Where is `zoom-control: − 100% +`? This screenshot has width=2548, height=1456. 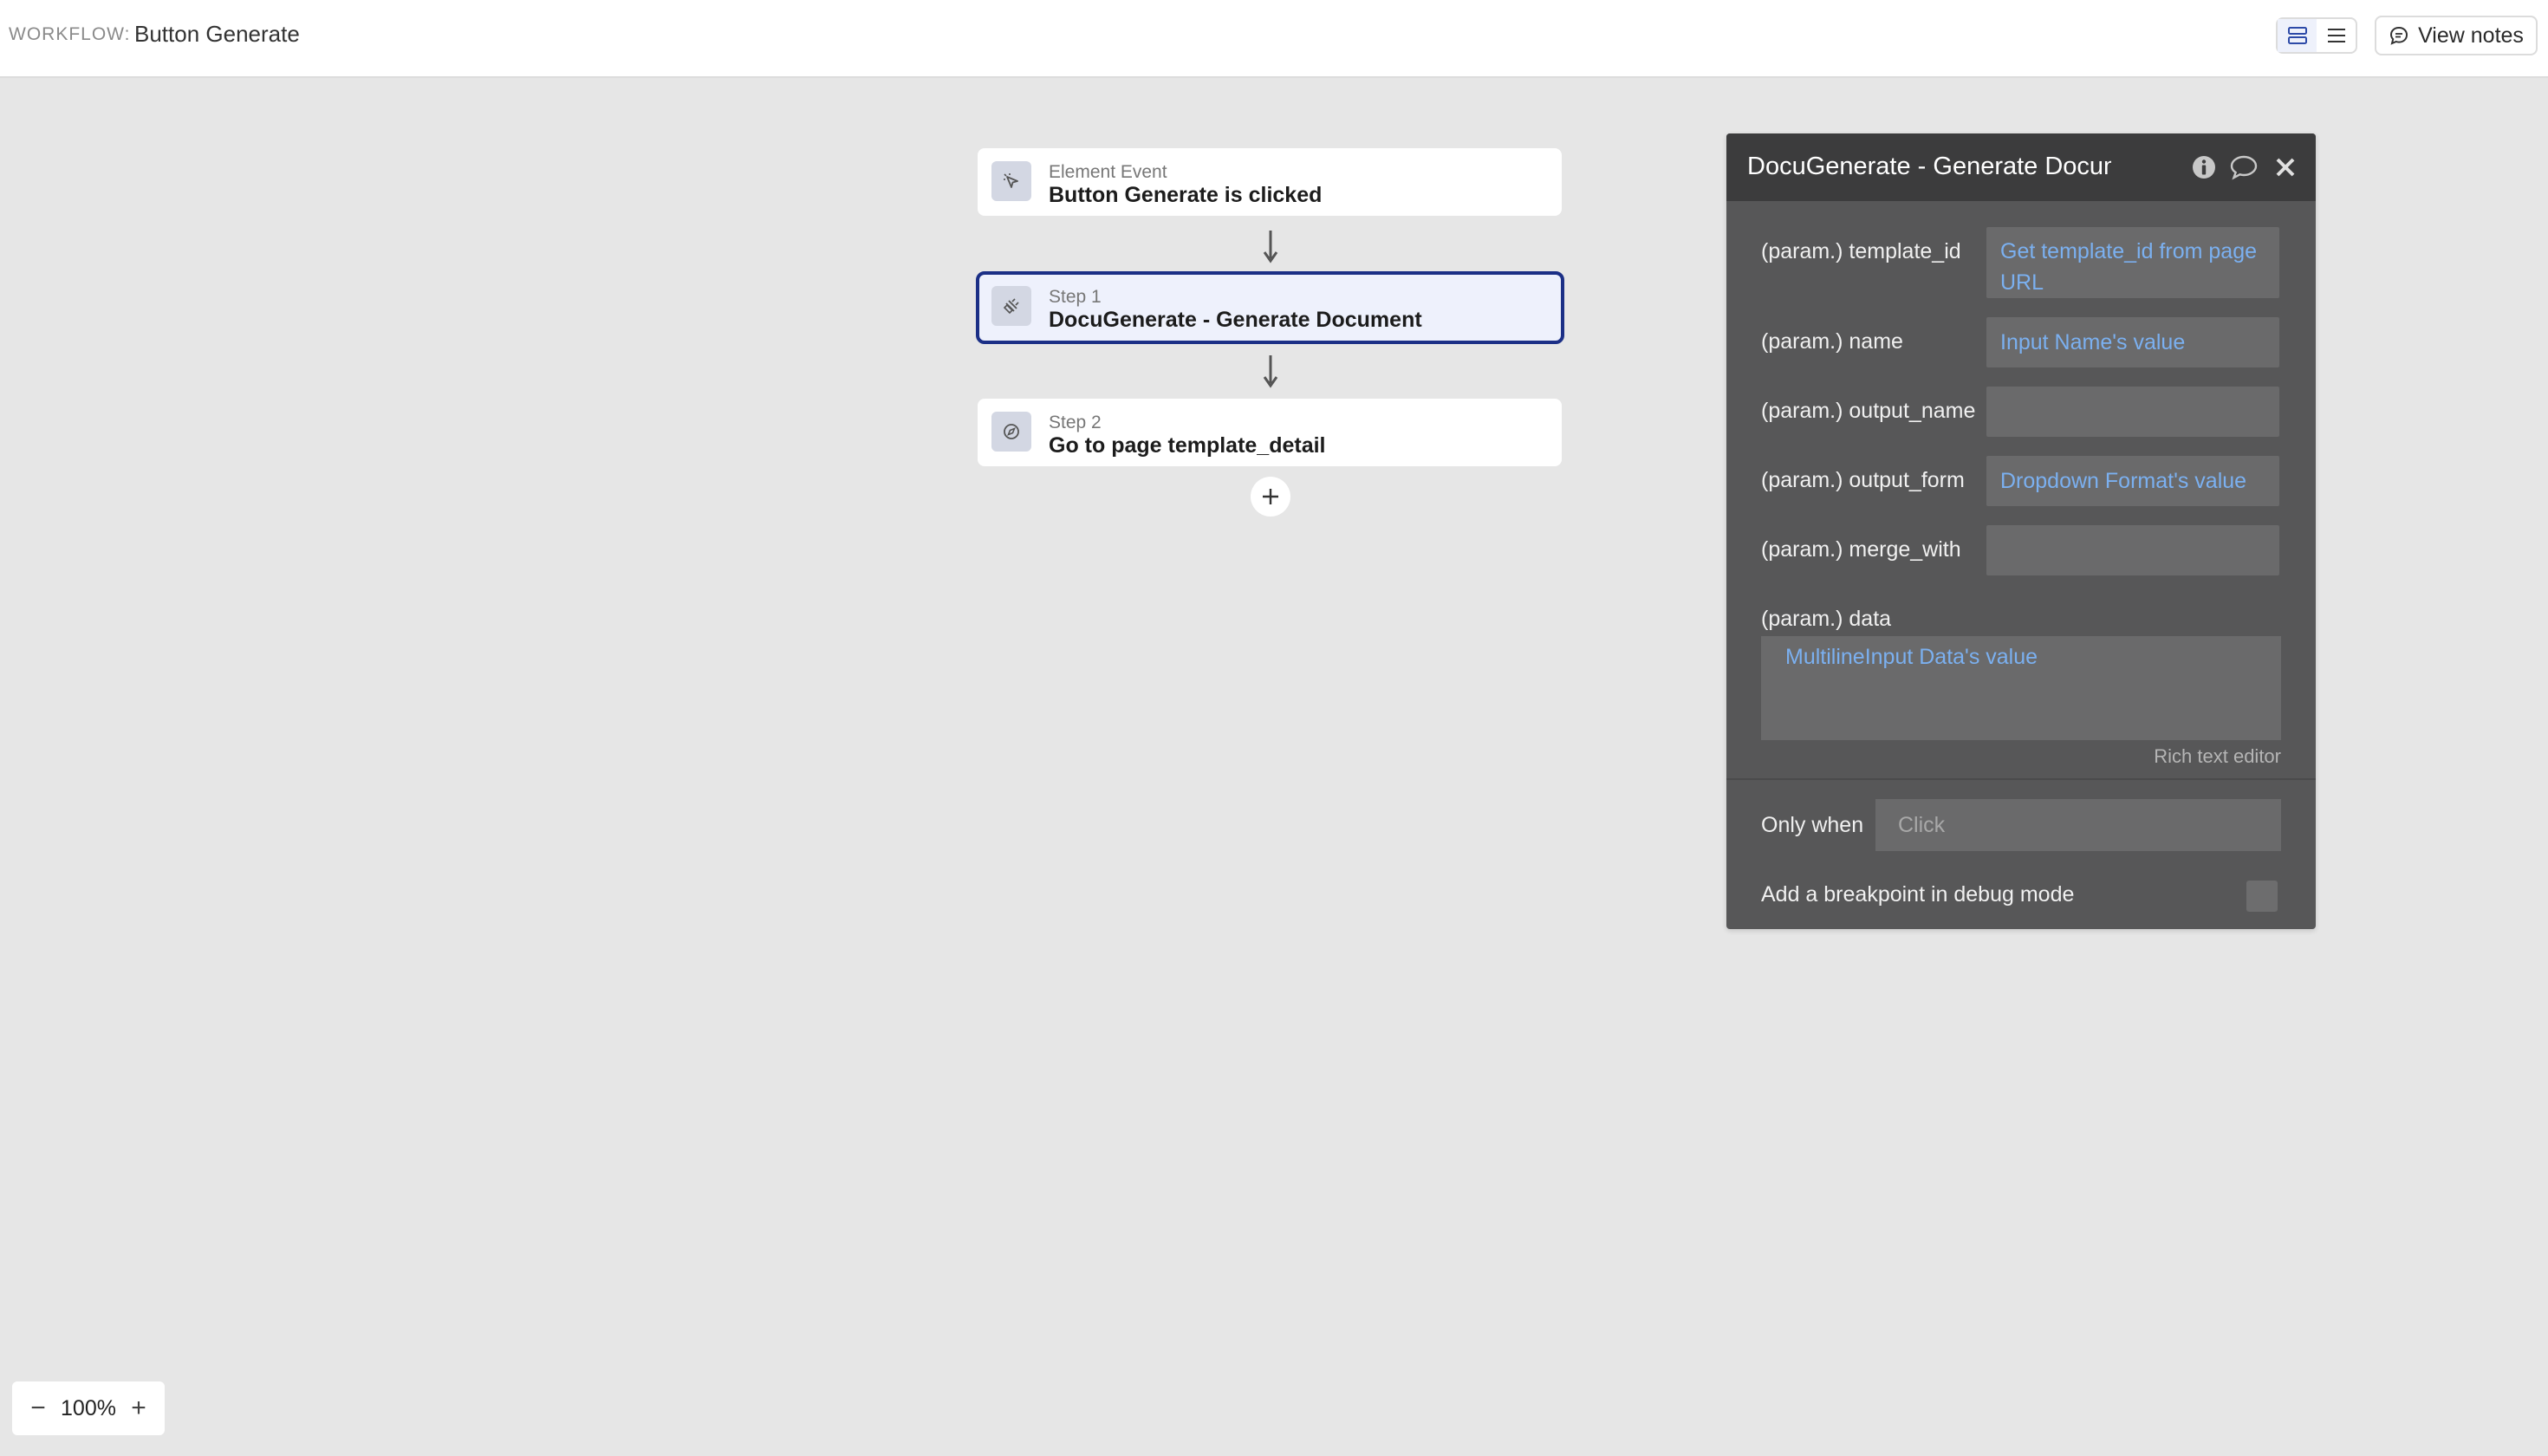
zoom-control: − 100% + is located at coordinates (88, 1408).